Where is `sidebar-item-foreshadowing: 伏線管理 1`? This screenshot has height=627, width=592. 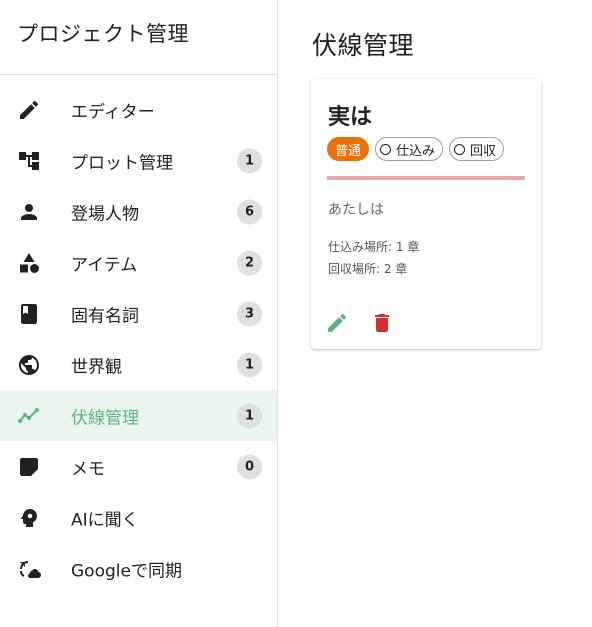 sidebar-item-foreshadowing: 伏線管理 1 is located at coordinates (138, 415).